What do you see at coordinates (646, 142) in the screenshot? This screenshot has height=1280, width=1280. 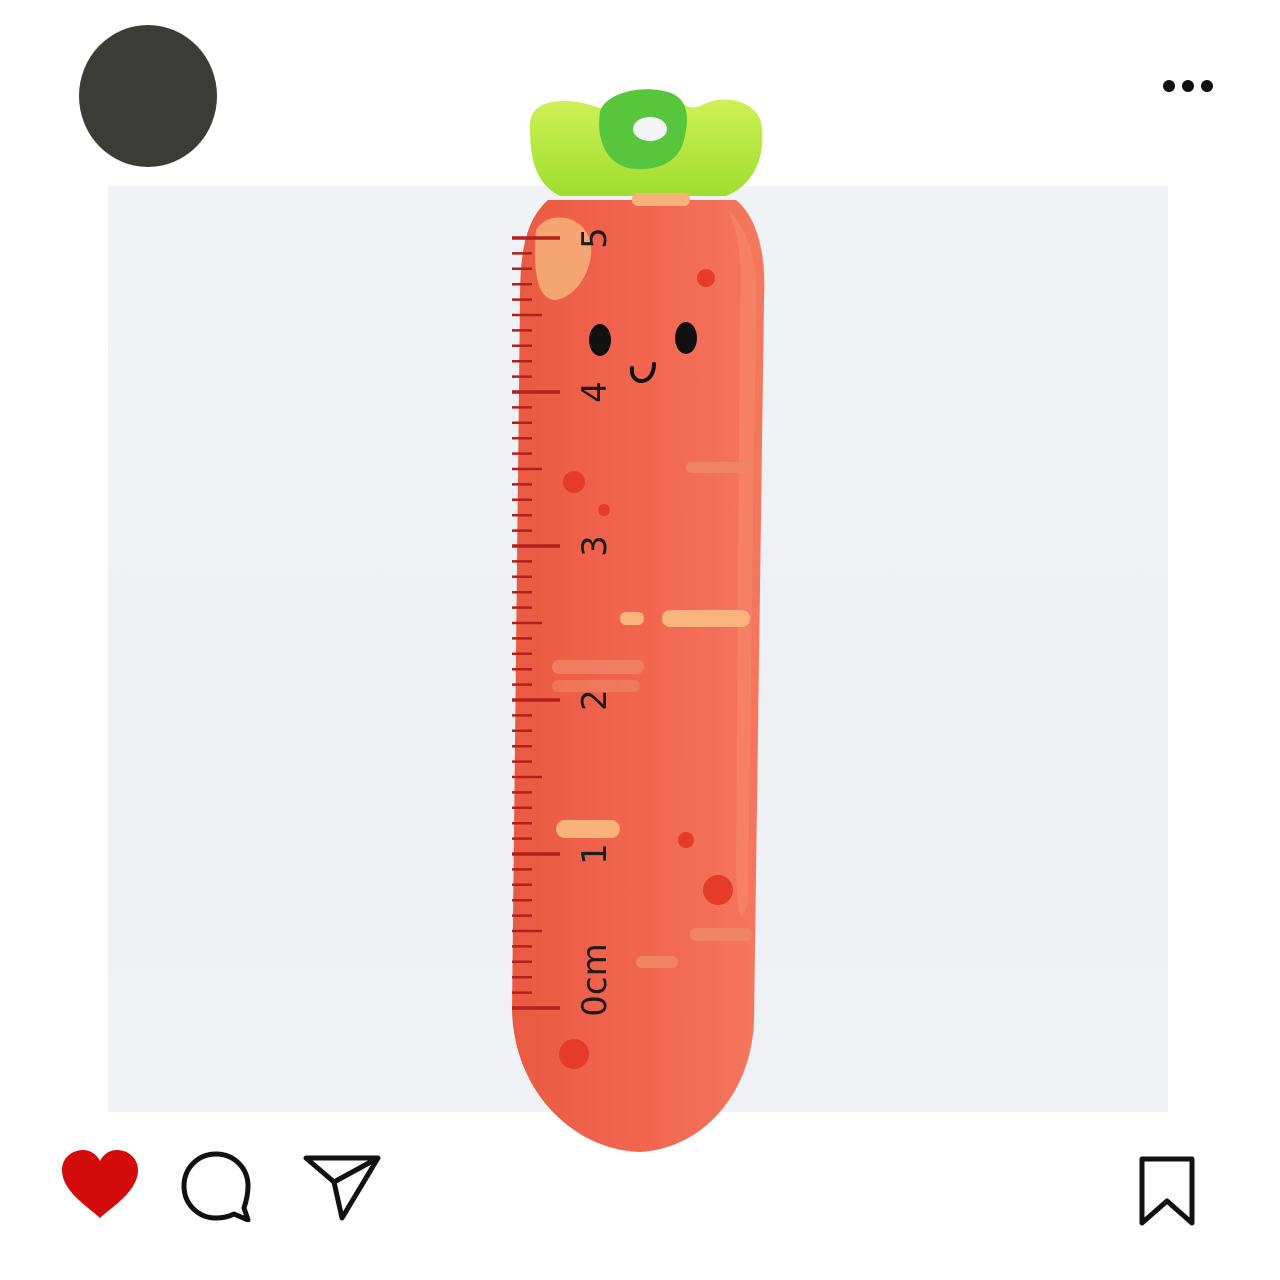 I see `carrot-leaf` at bounding box center [646, 142].